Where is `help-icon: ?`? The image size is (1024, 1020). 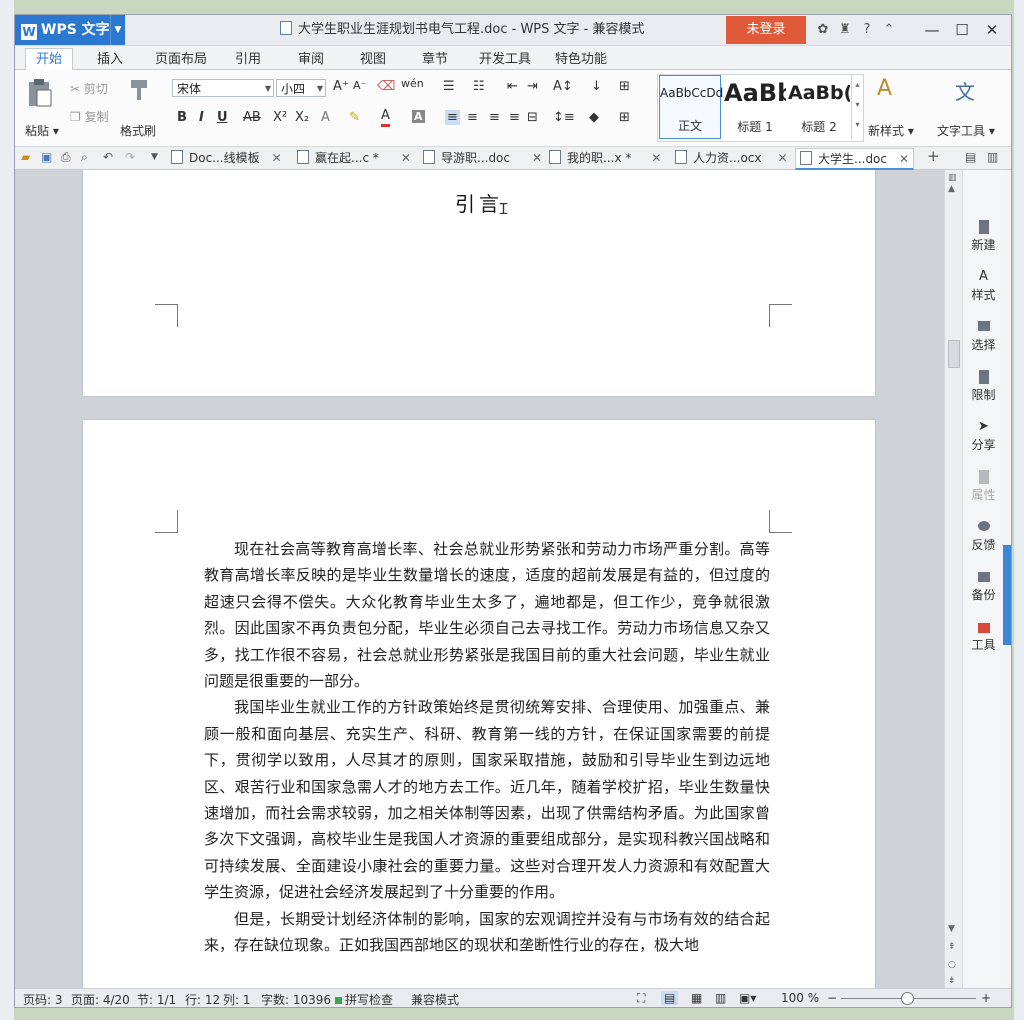 help-icon: ? is located at coordinates (867, 30).